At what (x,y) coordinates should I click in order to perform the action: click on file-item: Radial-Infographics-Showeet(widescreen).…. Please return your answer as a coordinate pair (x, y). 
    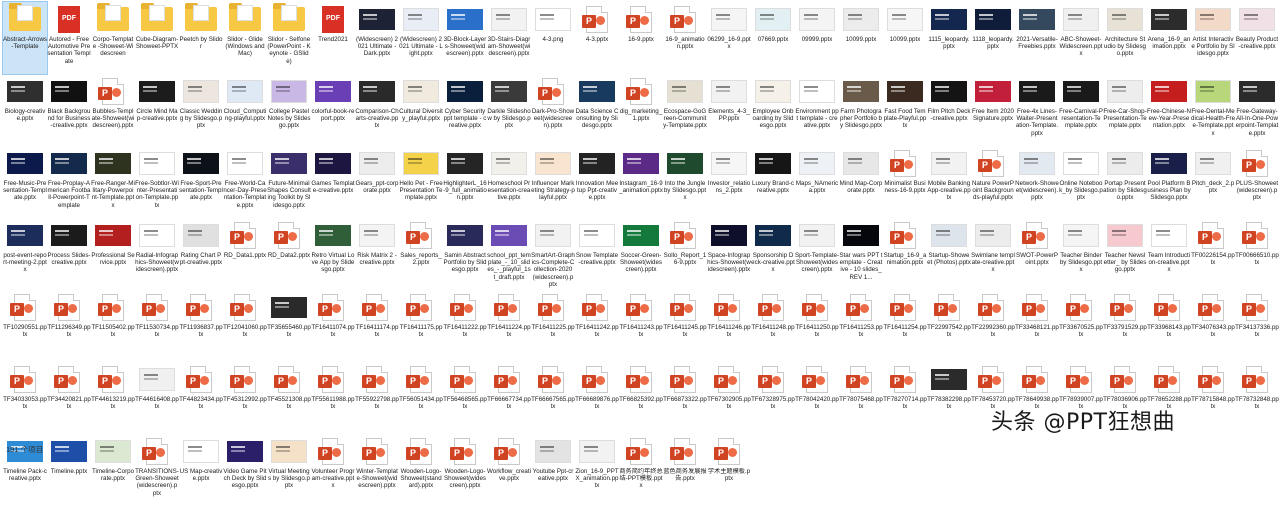
    Looking at the image, I should click on (157, 254).